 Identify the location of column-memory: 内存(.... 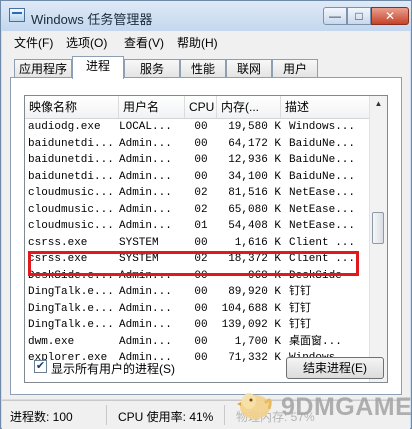
(249, 107).